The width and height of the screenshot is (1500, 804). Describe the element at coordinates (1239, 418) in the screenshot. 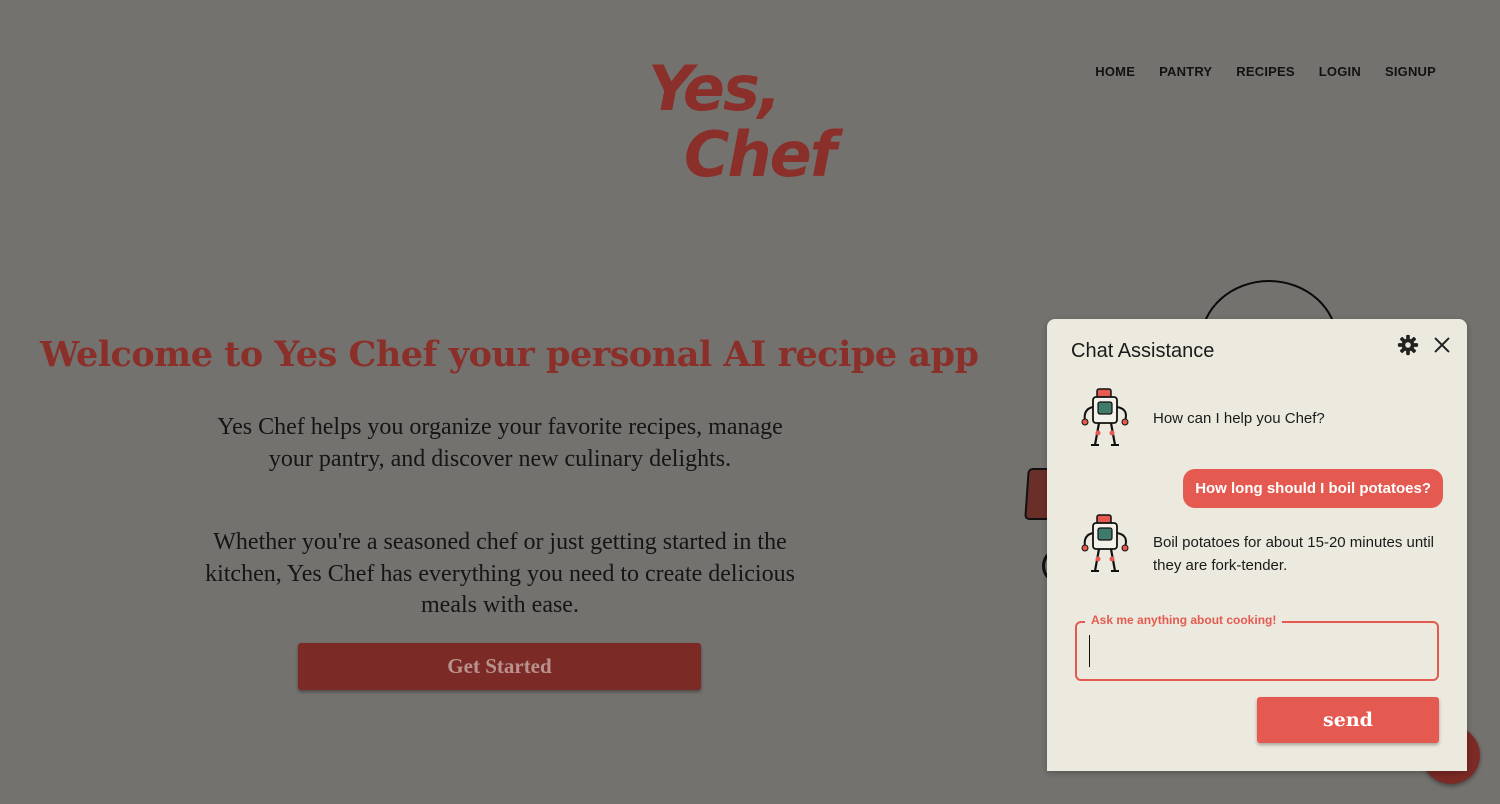

I see `bot-message: How can I help you Chef?` at that location.